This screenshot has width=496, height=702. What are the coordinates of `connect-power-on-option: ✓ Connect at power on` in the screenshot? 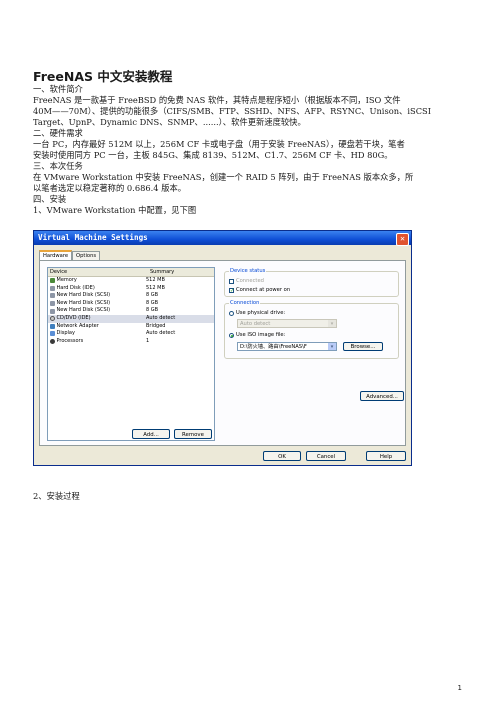 It's located at (259, 290).